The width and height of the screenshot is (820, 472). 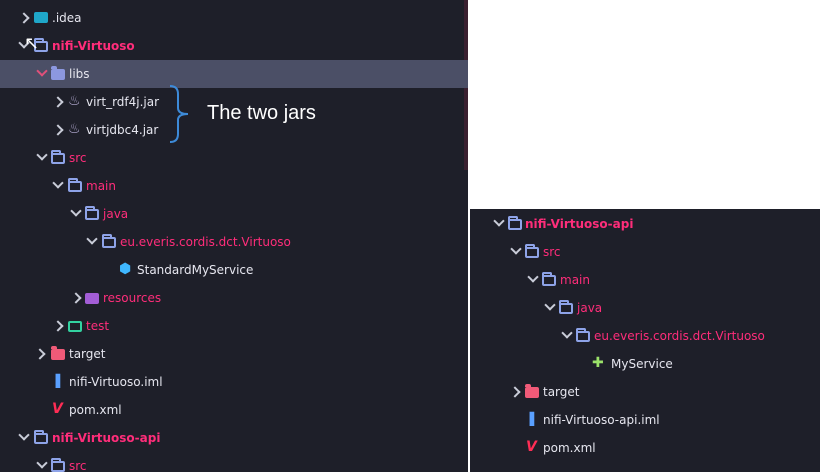 What do you see at coordinates (234, 74) in the screenshot?
I see `tree-item-libs: libs` at bounding box center [234, 74].